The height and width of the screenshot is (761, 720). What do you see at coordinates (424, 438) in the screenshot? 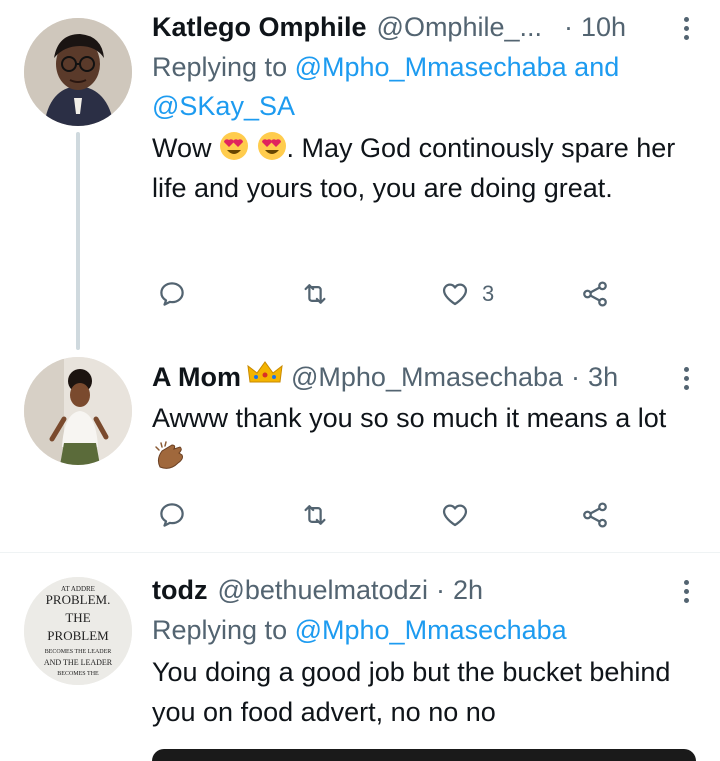
I see `tweet-text: Awww thank you so so much it means a lot` at bounding box center [424, 438].